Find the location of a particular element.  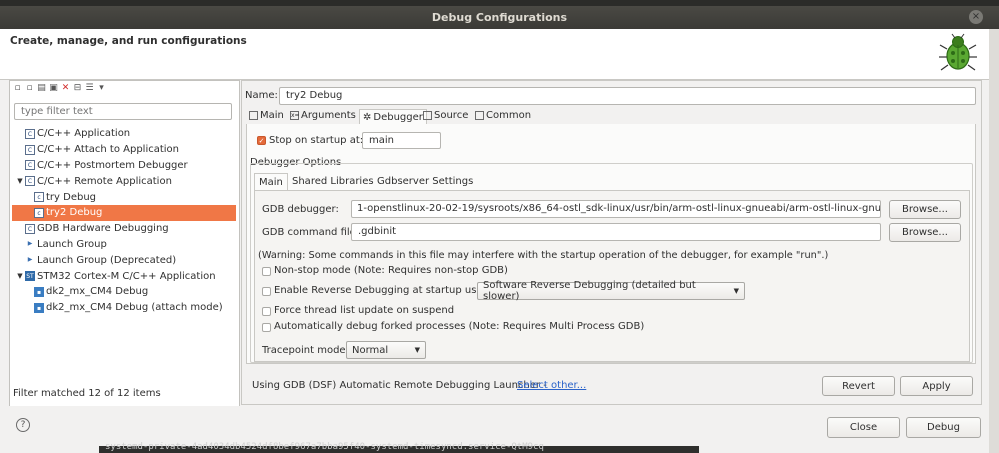

main-tab-icon is located at coordinates (253, 115).